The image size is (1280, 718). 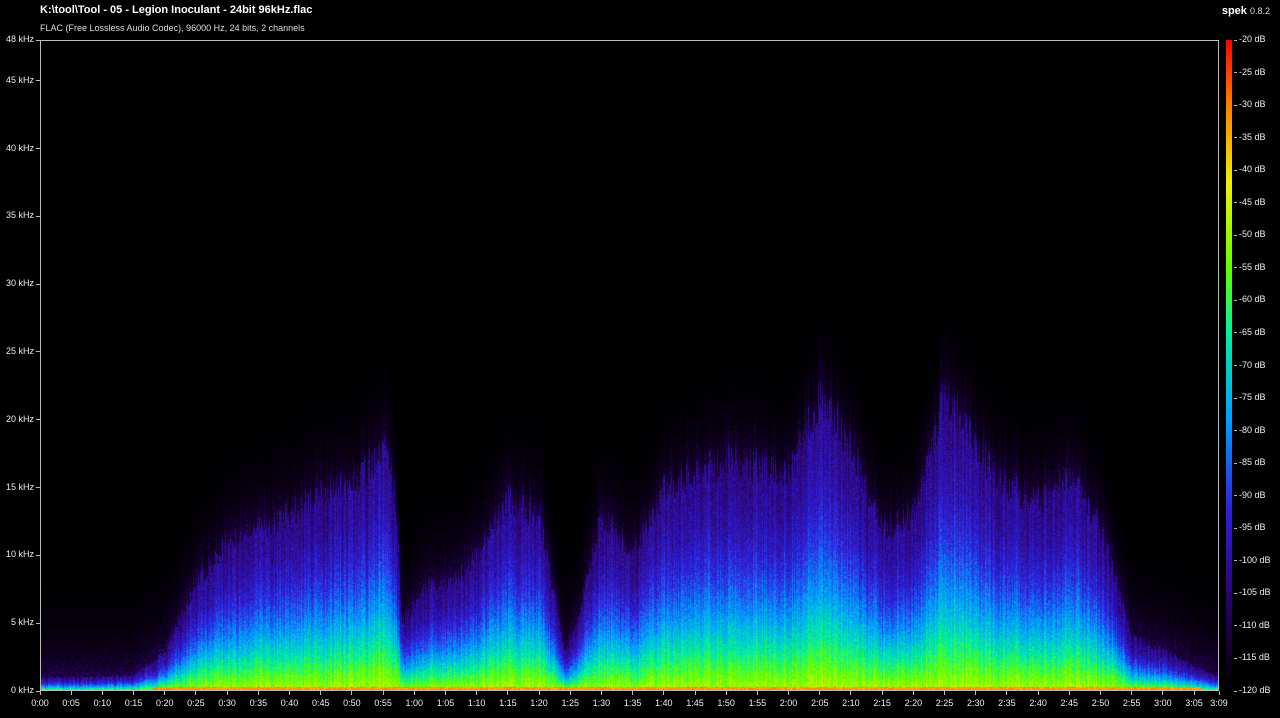 What do you see at coordinates (22, 622) in the screenshot?
I see `y-tick-label: 5 kHz` at bounding box center [22, 622].